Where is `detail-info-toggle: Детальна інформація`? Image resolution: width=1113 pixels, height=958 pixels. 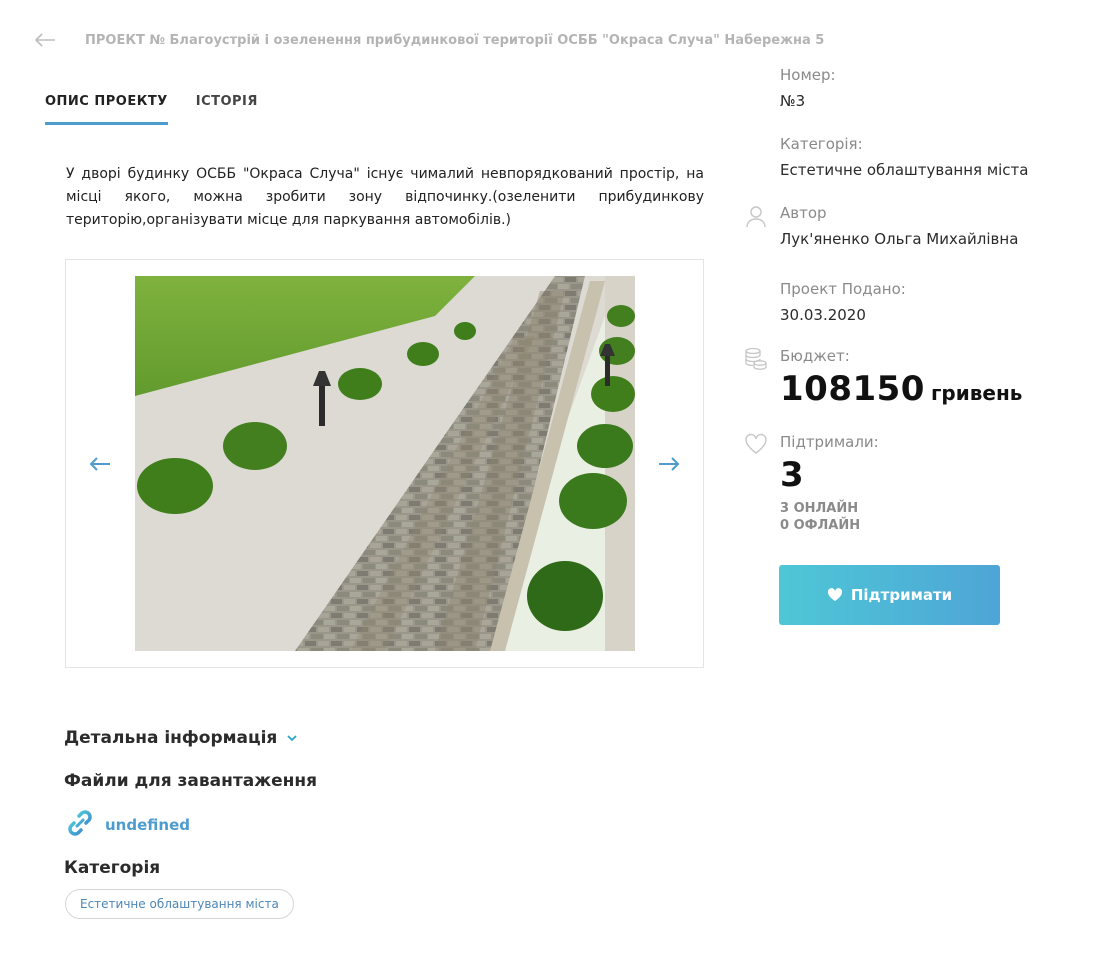 detail-info-toggle: Детальна інформація is located at coordinates (181, 738).